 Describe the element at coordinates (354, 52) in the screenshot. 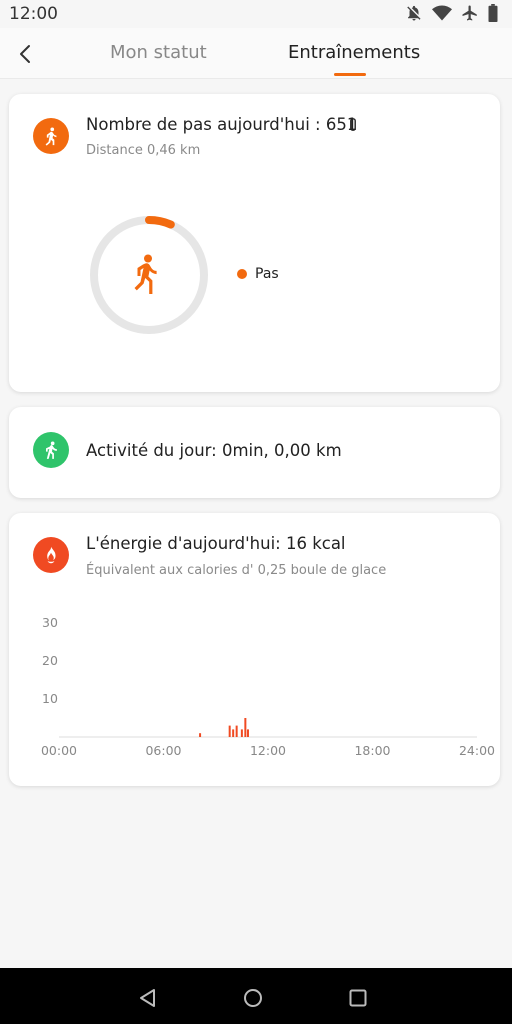

I see `tab-entrainements: Entraînements` at that location.